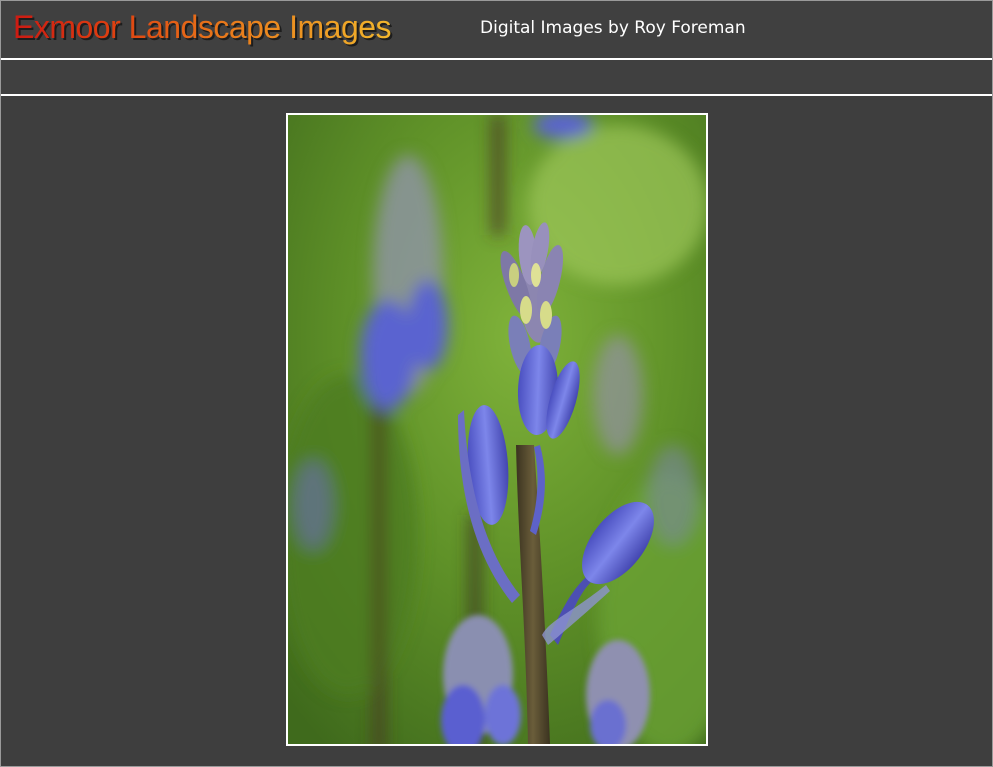  I want to click on site-title: Exmoor Landscape Images, so click(202, 27).